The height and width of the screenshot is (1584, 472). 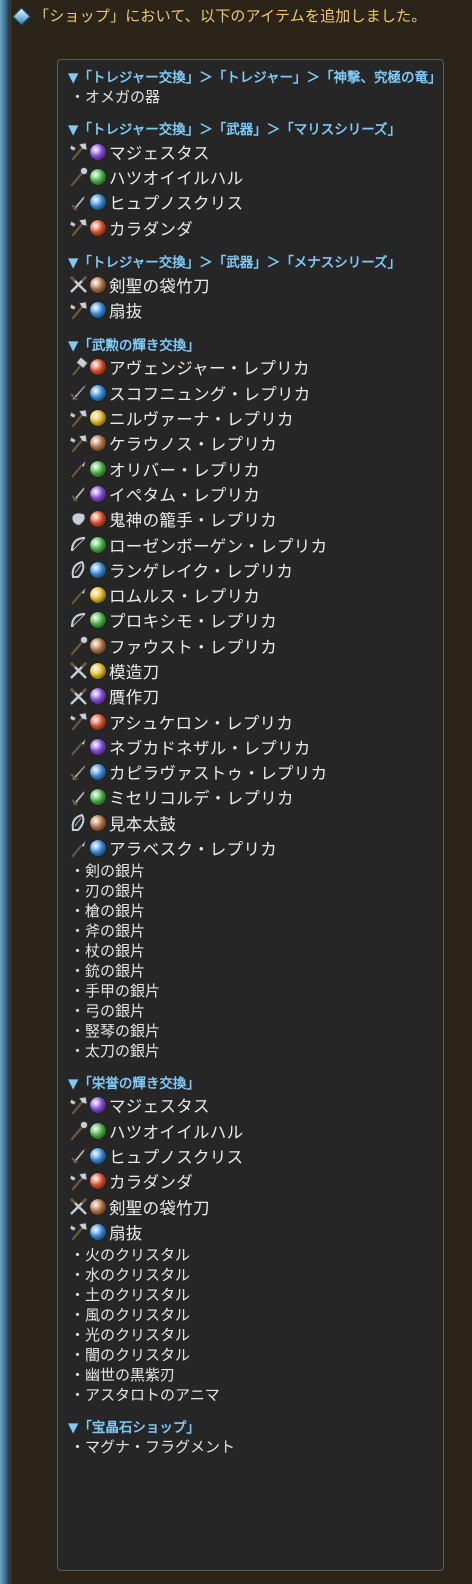 I want to click on weapon-item: ミセリコルデ・レプリカ, so click(x=251, y=797).